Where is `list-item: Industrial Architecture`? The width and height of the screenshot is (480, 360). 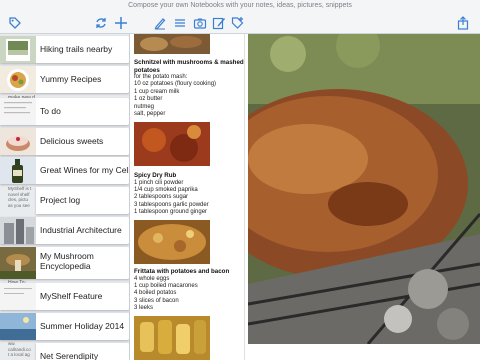
list-item: Industrial Architecture is located at coordinates (64, 230).